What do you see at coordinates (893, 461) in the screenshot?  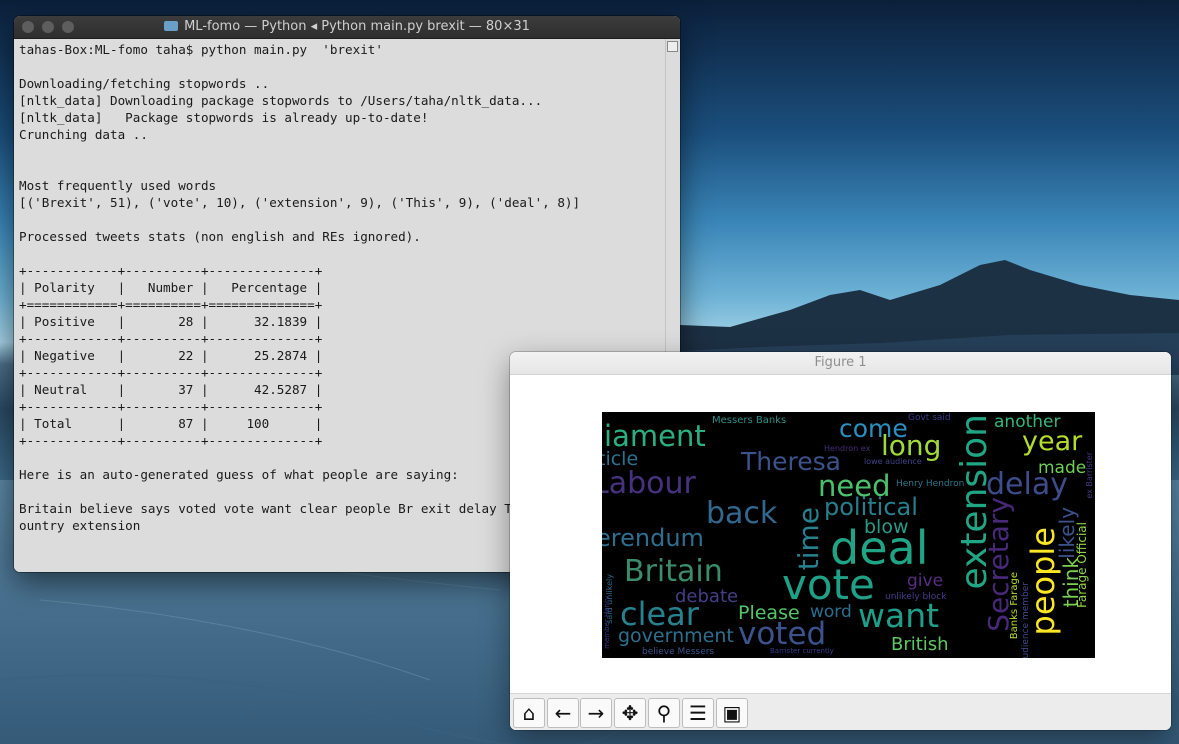 I see `word-cloud-word: lowe audience` at bounding box center [893, 461].